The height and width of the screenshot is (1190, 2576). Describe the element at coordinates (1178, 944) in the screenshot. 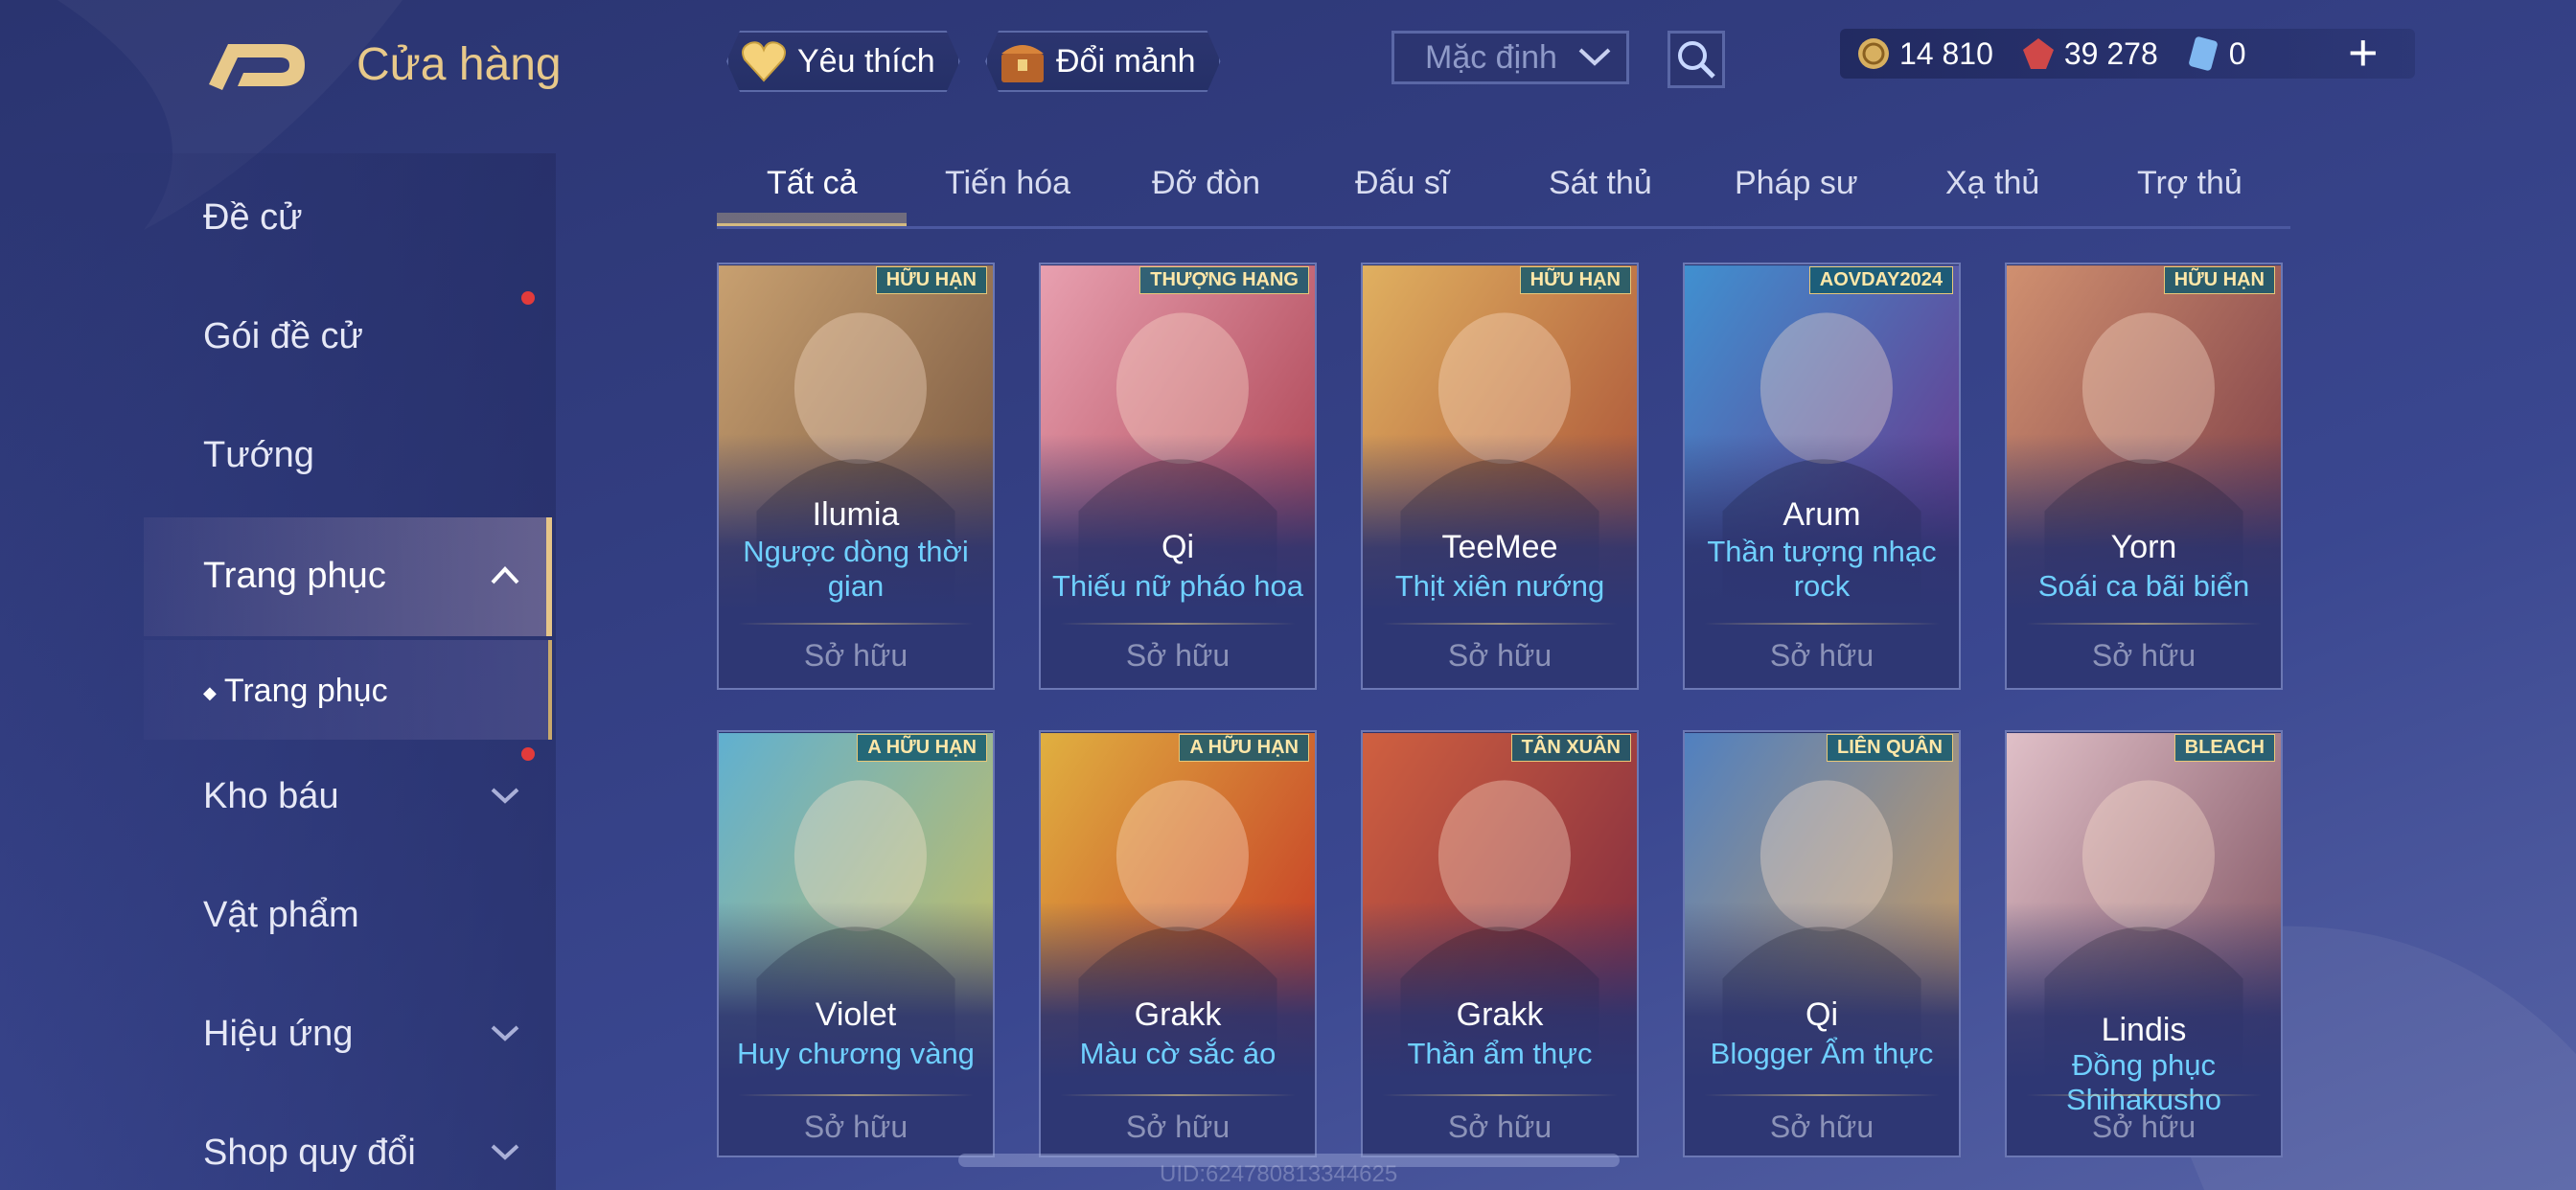

I see `skin-card: A HỮU HẠN Grakk Màu cờ sắc áo Sở hữu` at that location.